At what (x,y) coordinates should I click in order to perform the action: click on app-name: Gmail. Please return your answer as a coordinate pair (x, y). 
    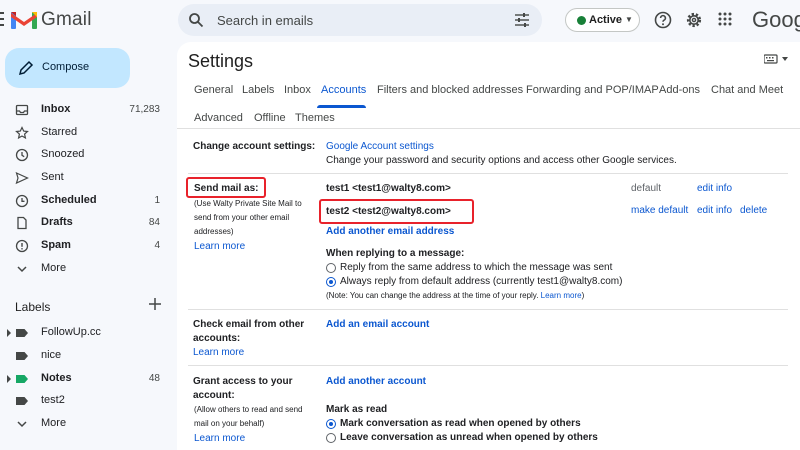
    Looking at the image, I should click on (66, 19).